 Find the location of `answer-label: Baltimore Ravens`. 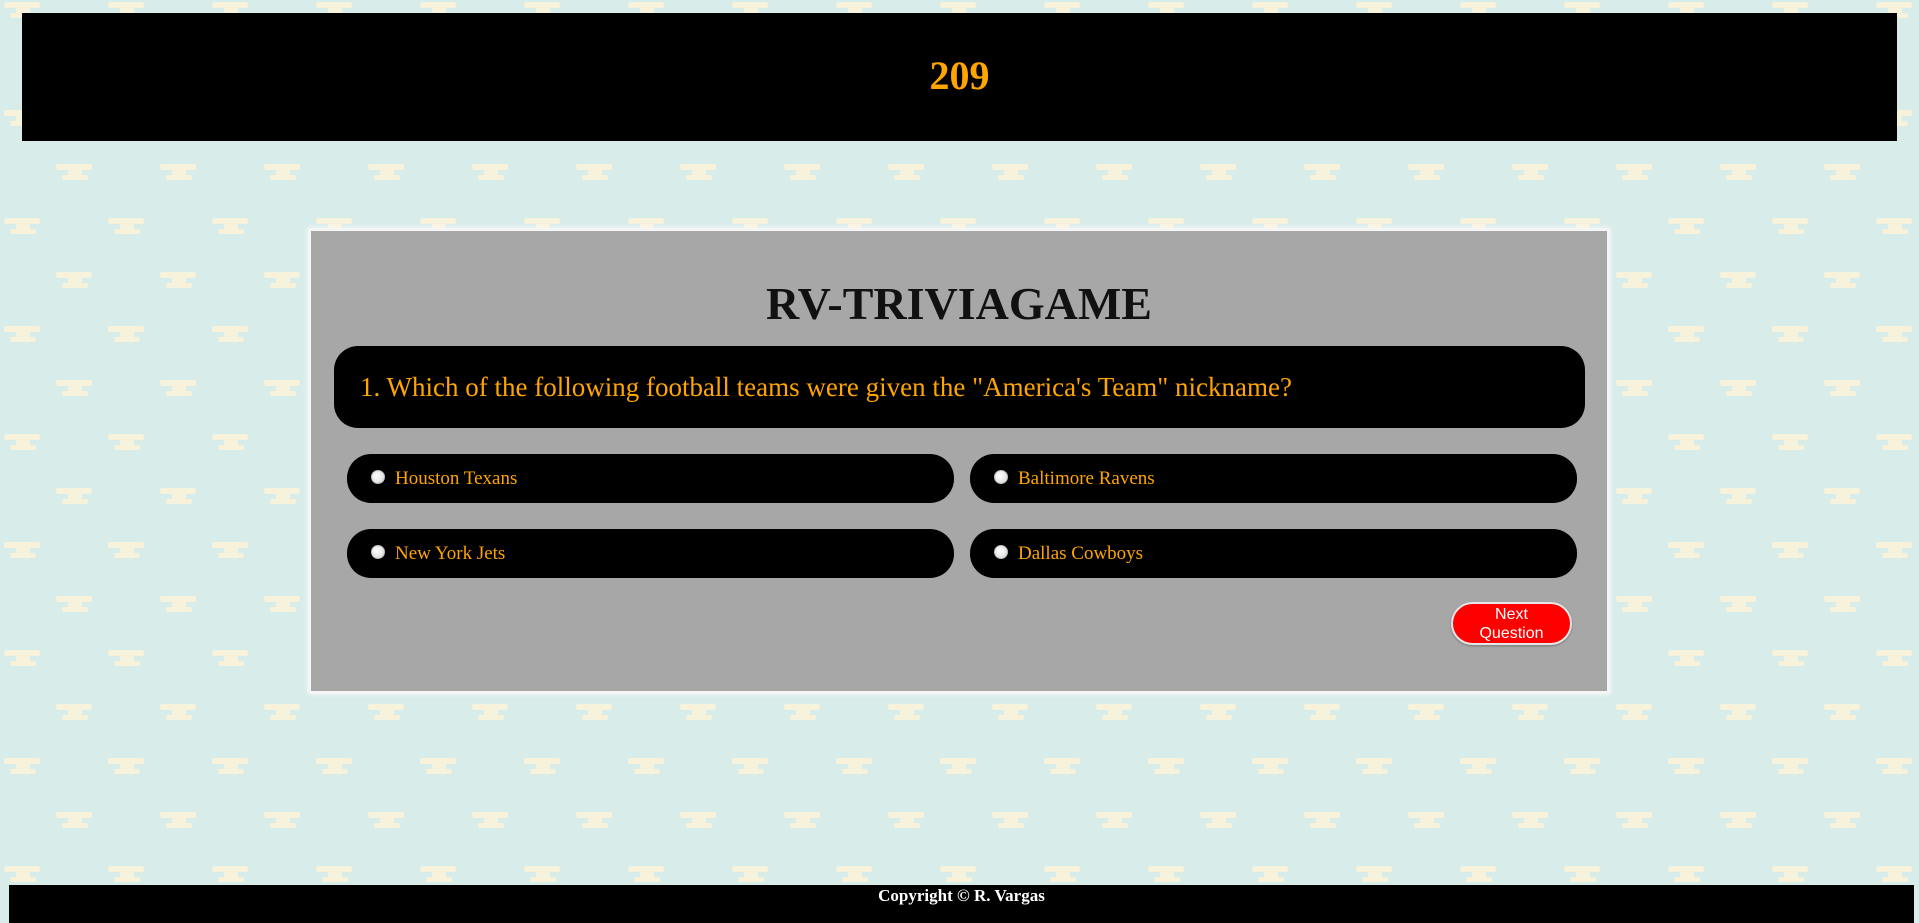

answer-label: Baltimore Ravens is located at coordinates (1086, 478).